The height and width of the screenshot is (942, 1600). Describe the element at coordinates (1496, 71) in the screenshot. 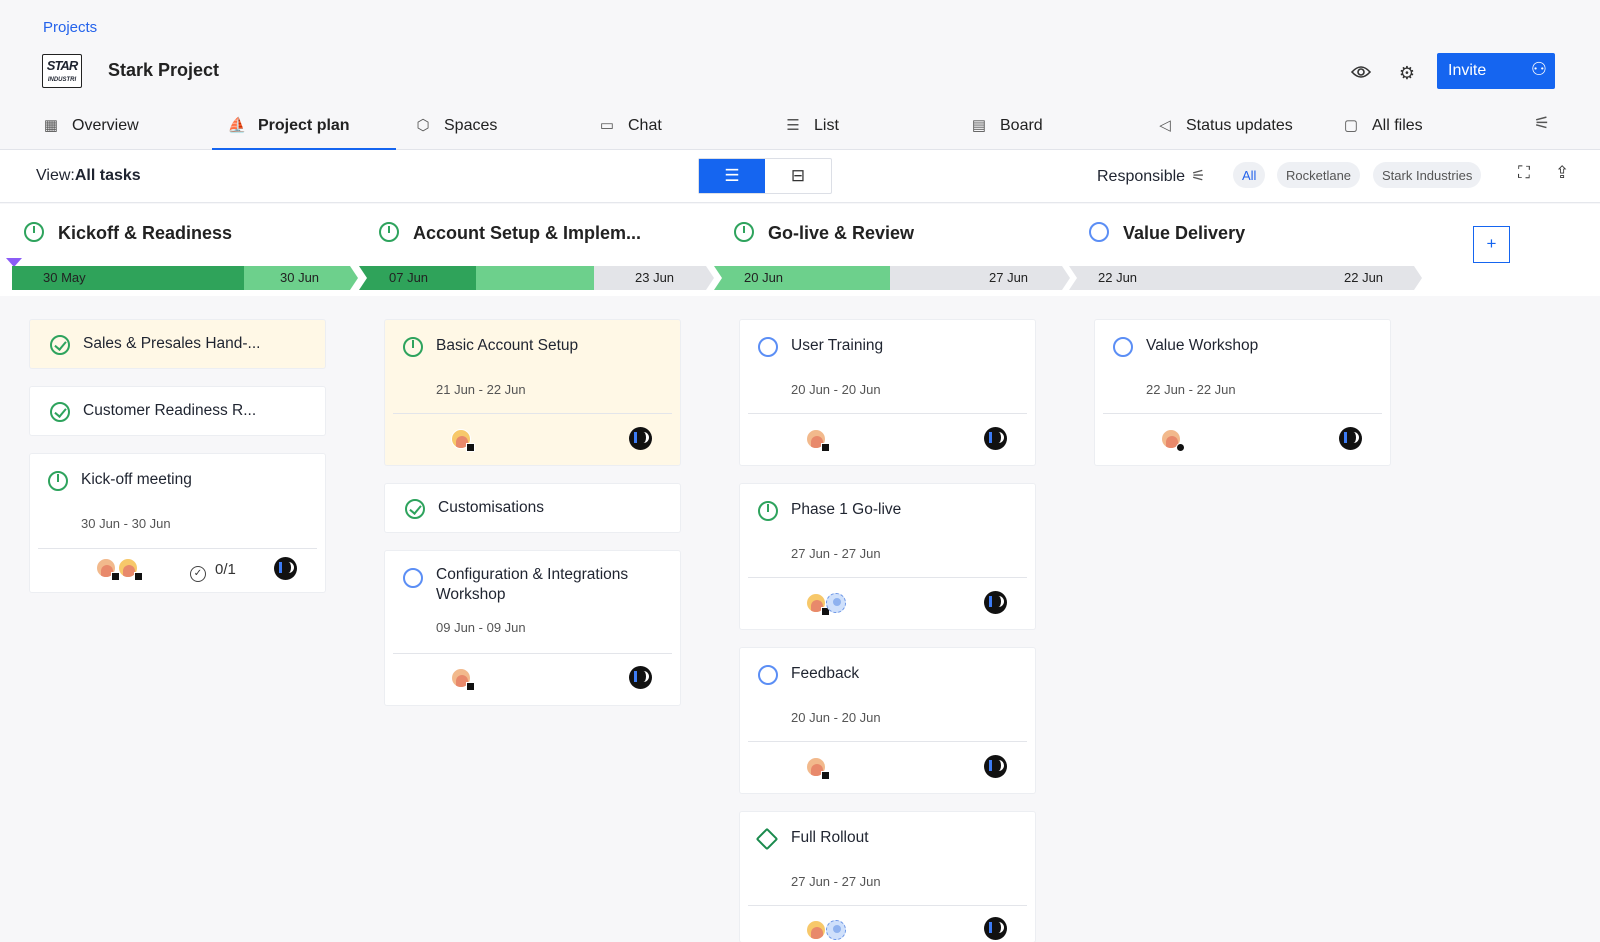

I see `invite-button: Invite ⚇` at that location.